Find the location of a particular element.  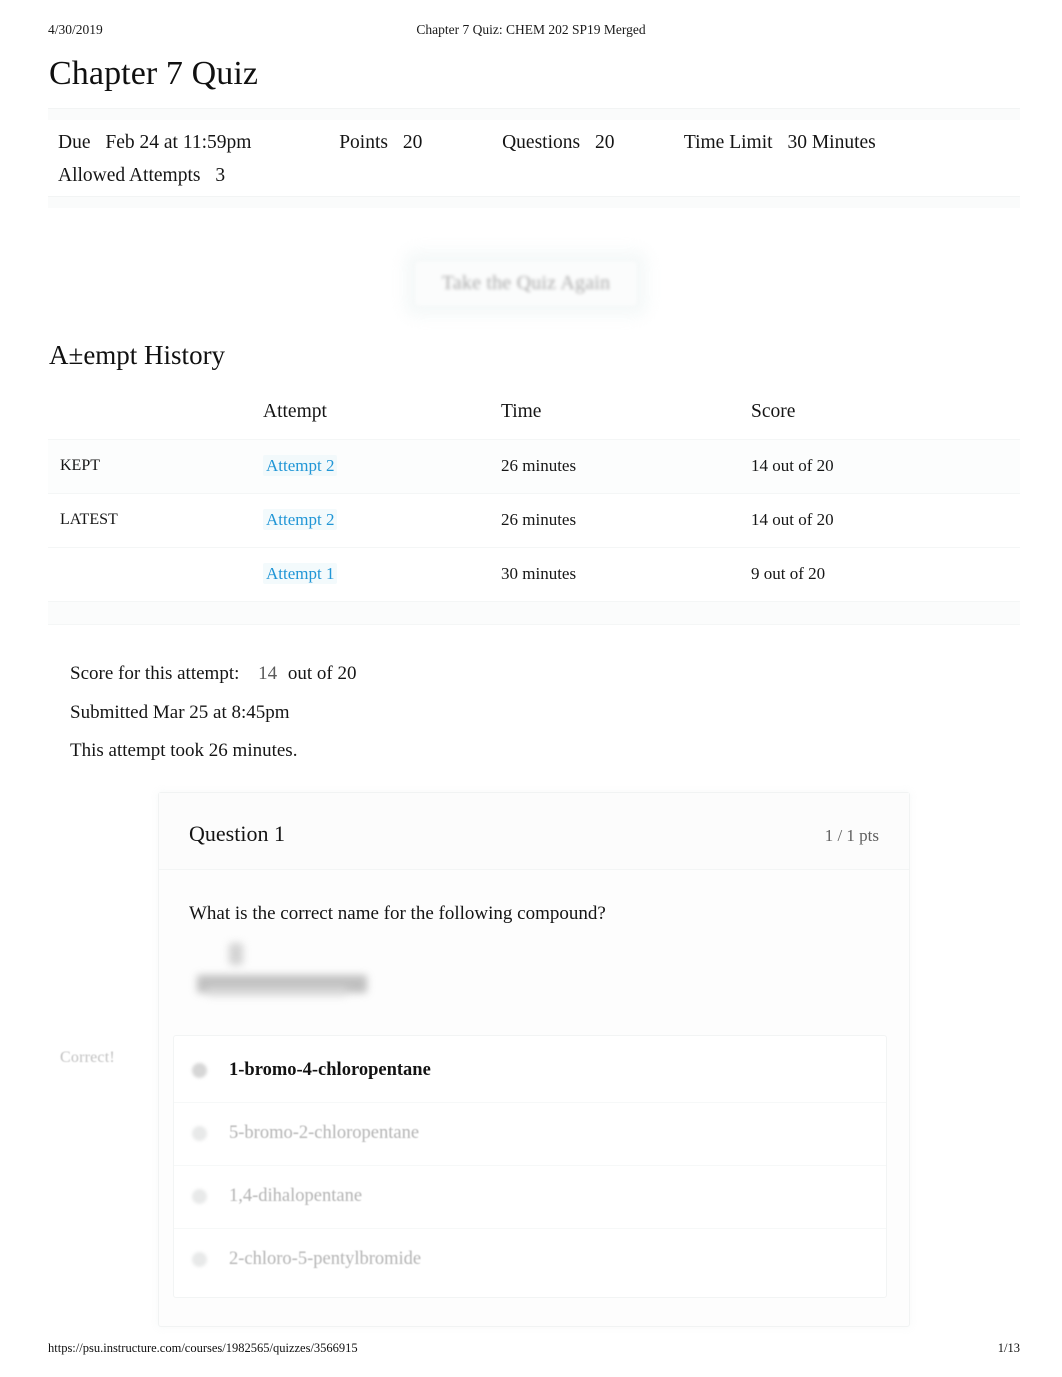

due-value: Feb 24 at 11:59pm is located at coordinates (178, 143).